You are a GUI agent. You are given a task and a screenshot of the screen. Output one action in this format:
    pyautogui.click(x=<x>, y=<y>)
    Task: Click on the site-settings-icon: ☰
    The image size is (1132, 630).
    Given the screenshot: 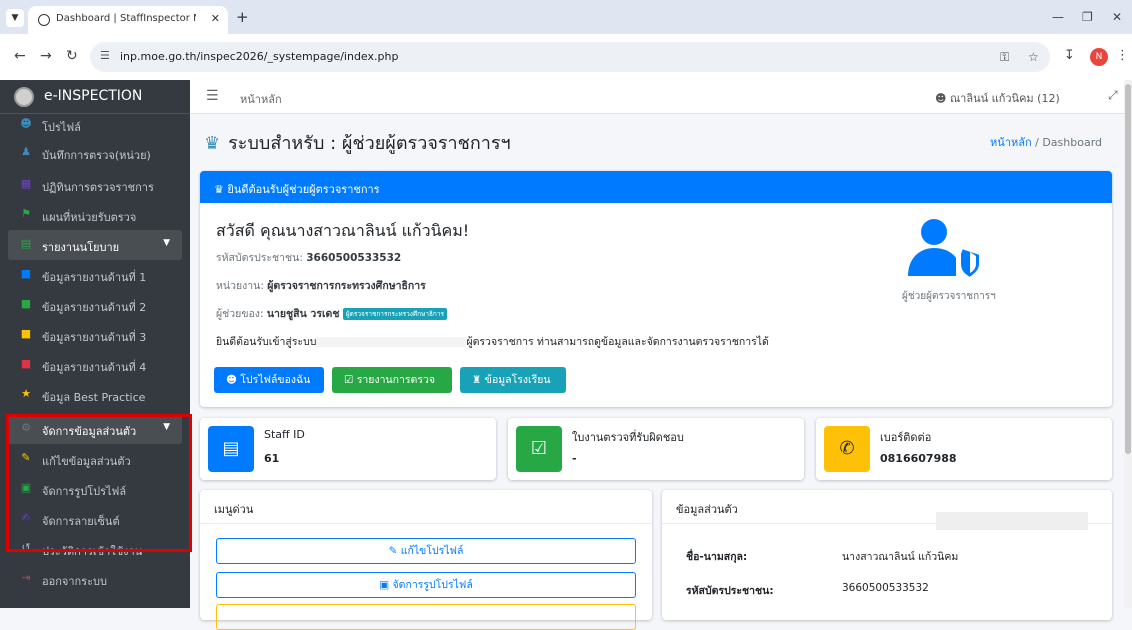 What is the action you would take?
    pyautogui.click(x=105, y=55)
    